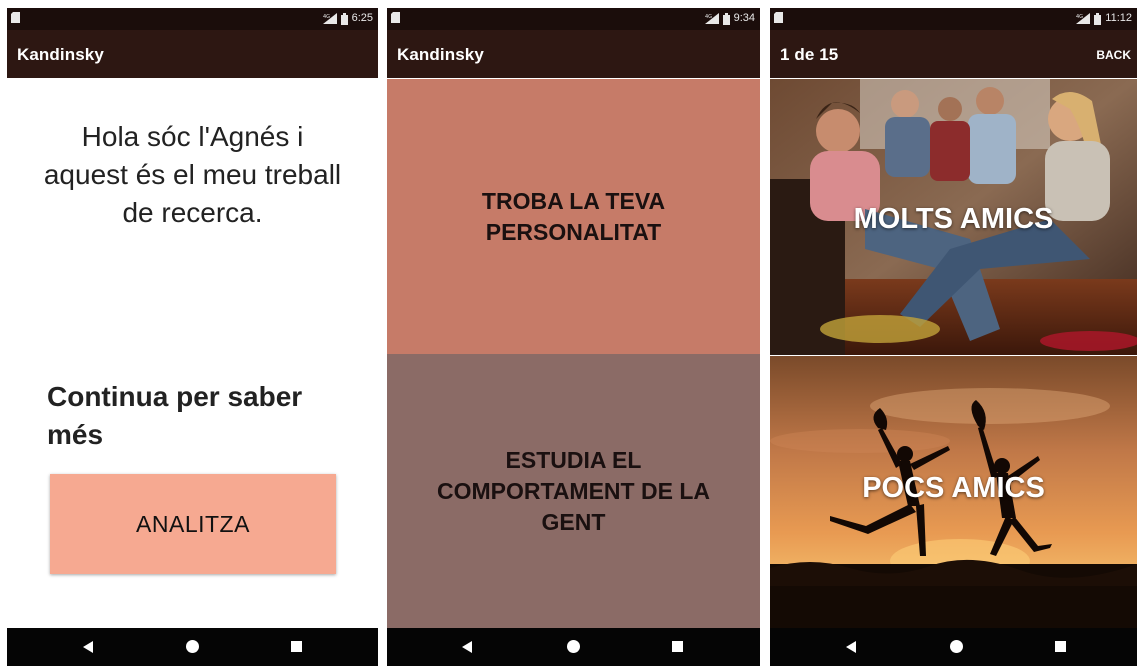 The height and width of the screenshot is (666, 1137). I want to click on option-label: ESTUDIA EL COMPORTAMENT DE LA GENT, so click(573, 490).